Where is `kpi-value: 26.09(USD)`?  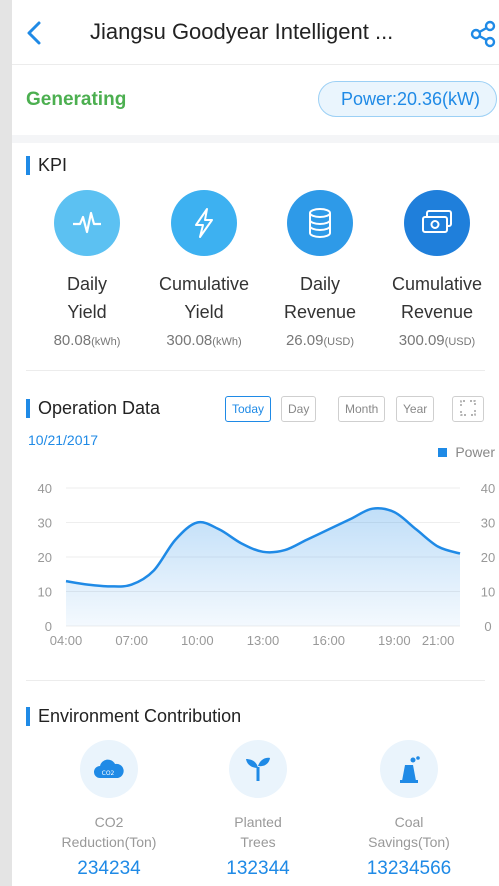
kpi-value: 26.09(USD) is located at coordinates (320, 340).